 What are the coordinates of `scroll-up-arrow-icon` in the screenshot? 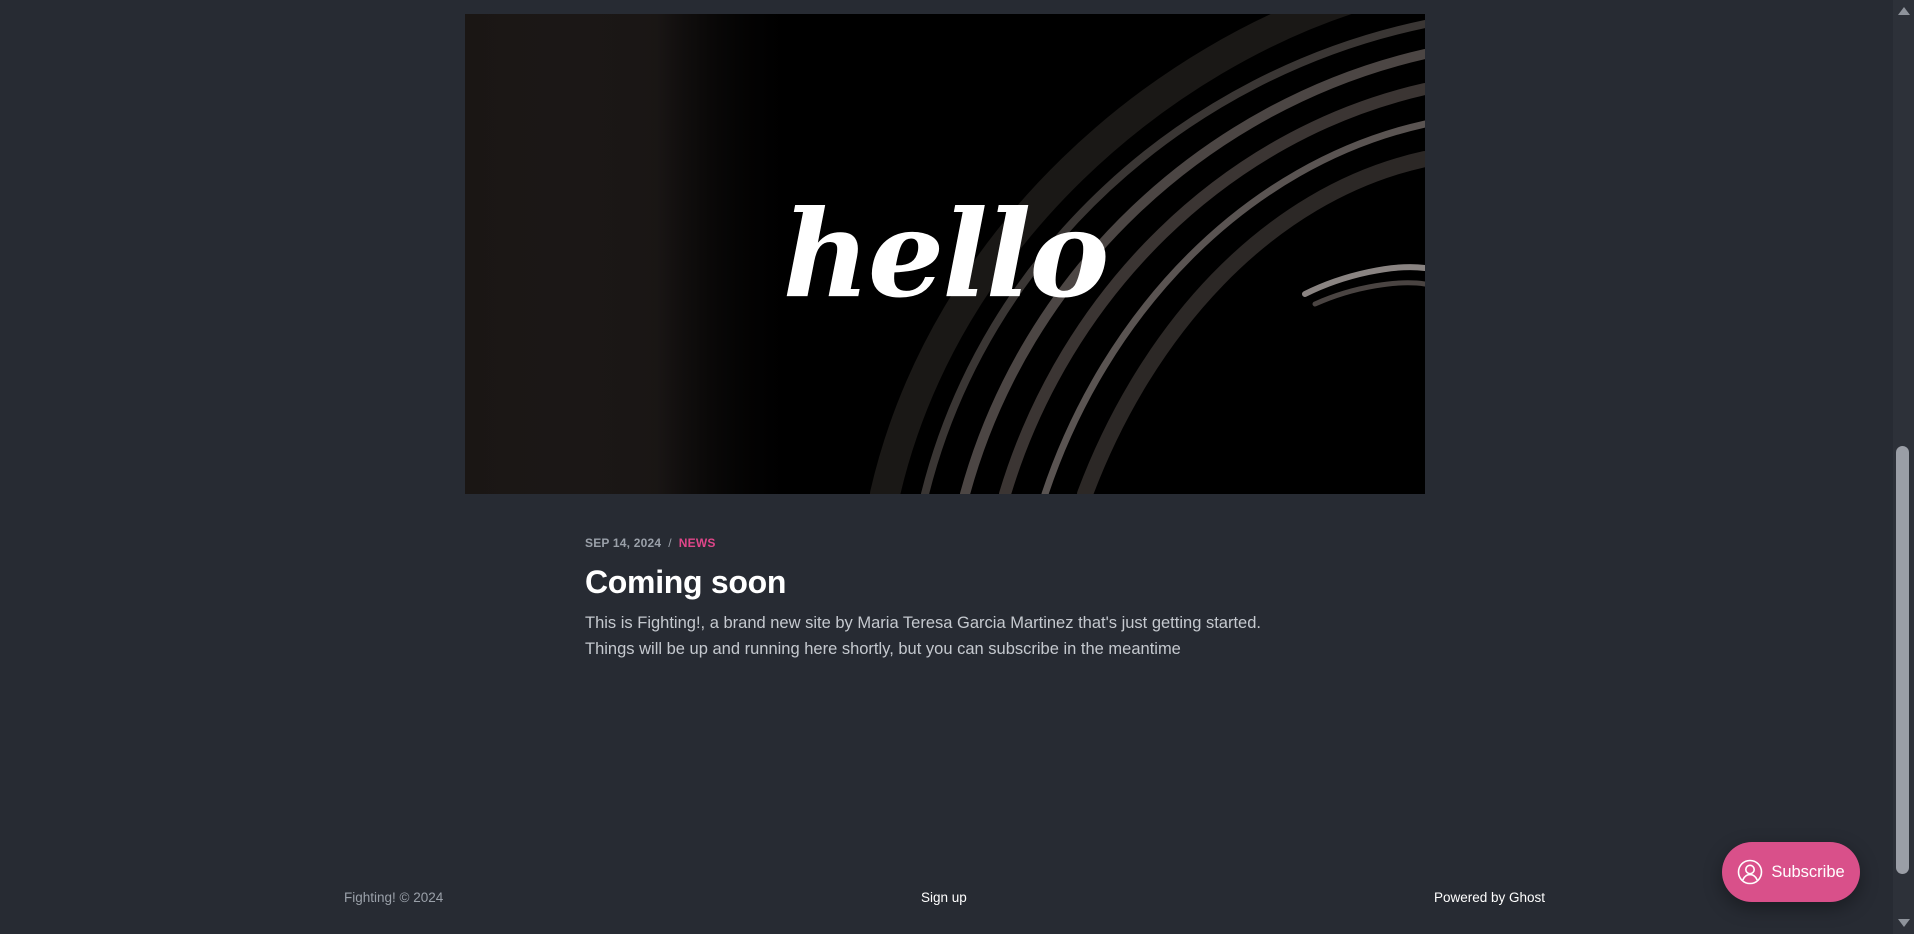 It's located at (1904, 11).